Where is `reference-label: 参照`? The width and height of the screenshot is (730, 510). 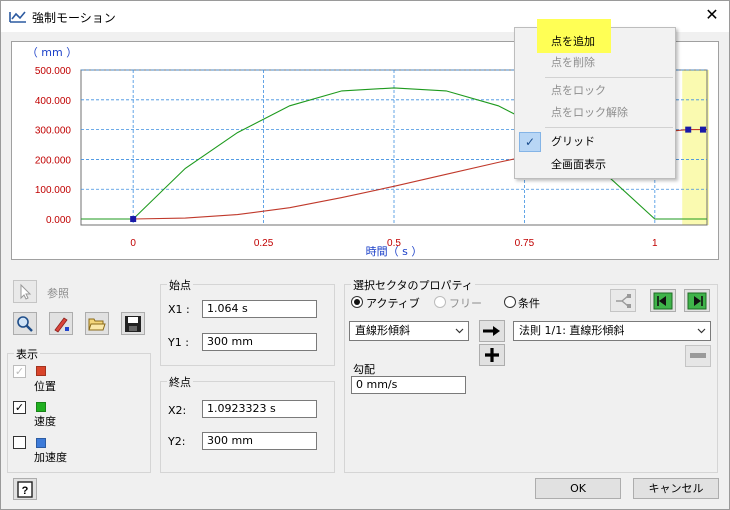 reference-label: 参照 is located at coordinates (58, 293).